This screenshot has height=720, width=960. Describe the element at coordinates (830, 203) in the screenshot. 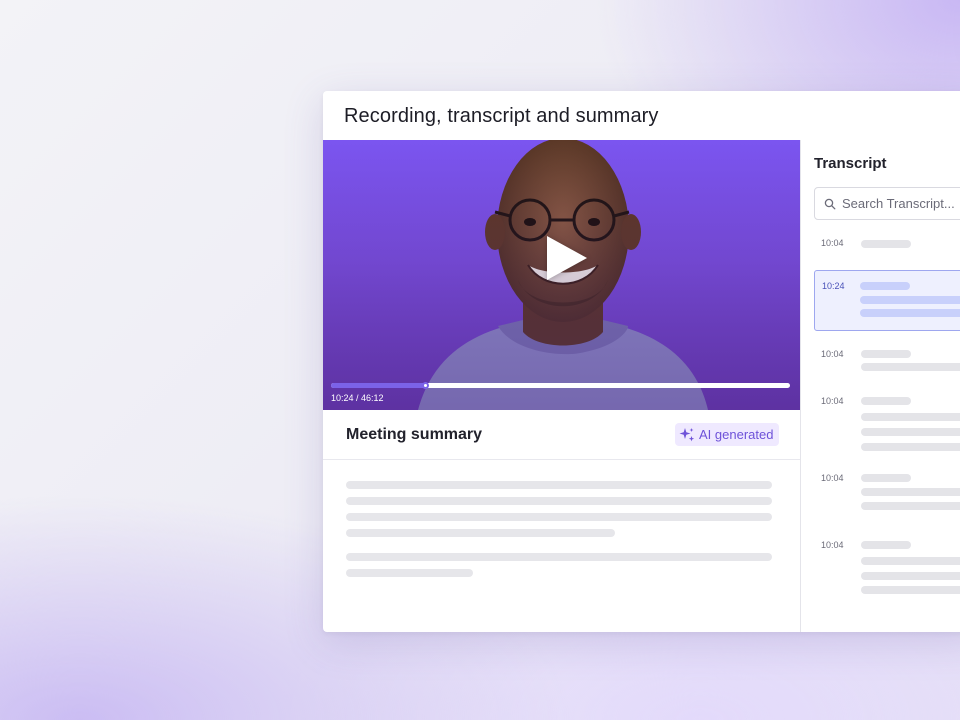

I see `search-icon` at that location.